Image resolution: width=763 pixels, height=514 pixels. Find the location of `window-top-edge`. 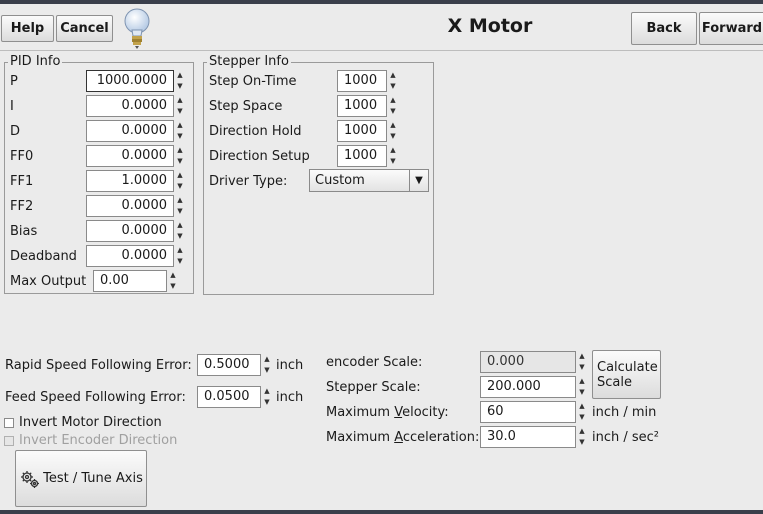

window-top-edge is located at coordinates (381, 2).